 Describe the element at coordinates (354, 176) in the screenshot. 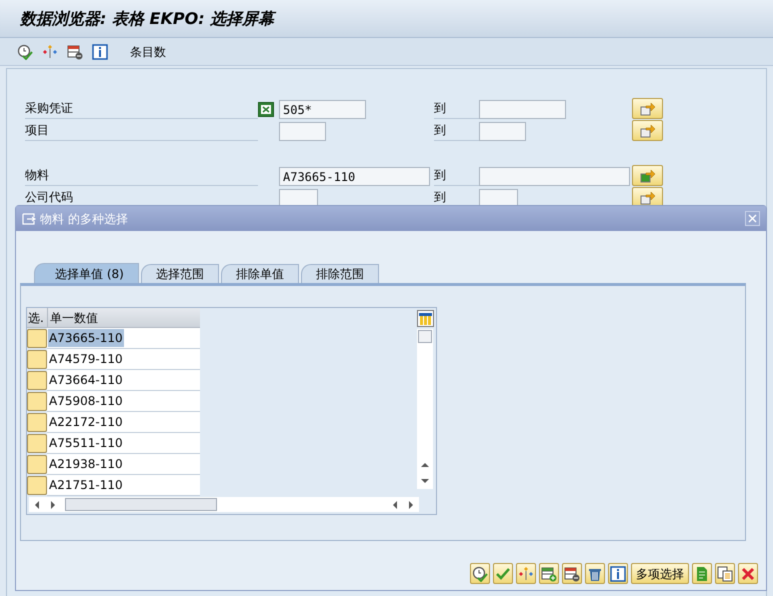

I see `input-field: A73665-110` at that location.